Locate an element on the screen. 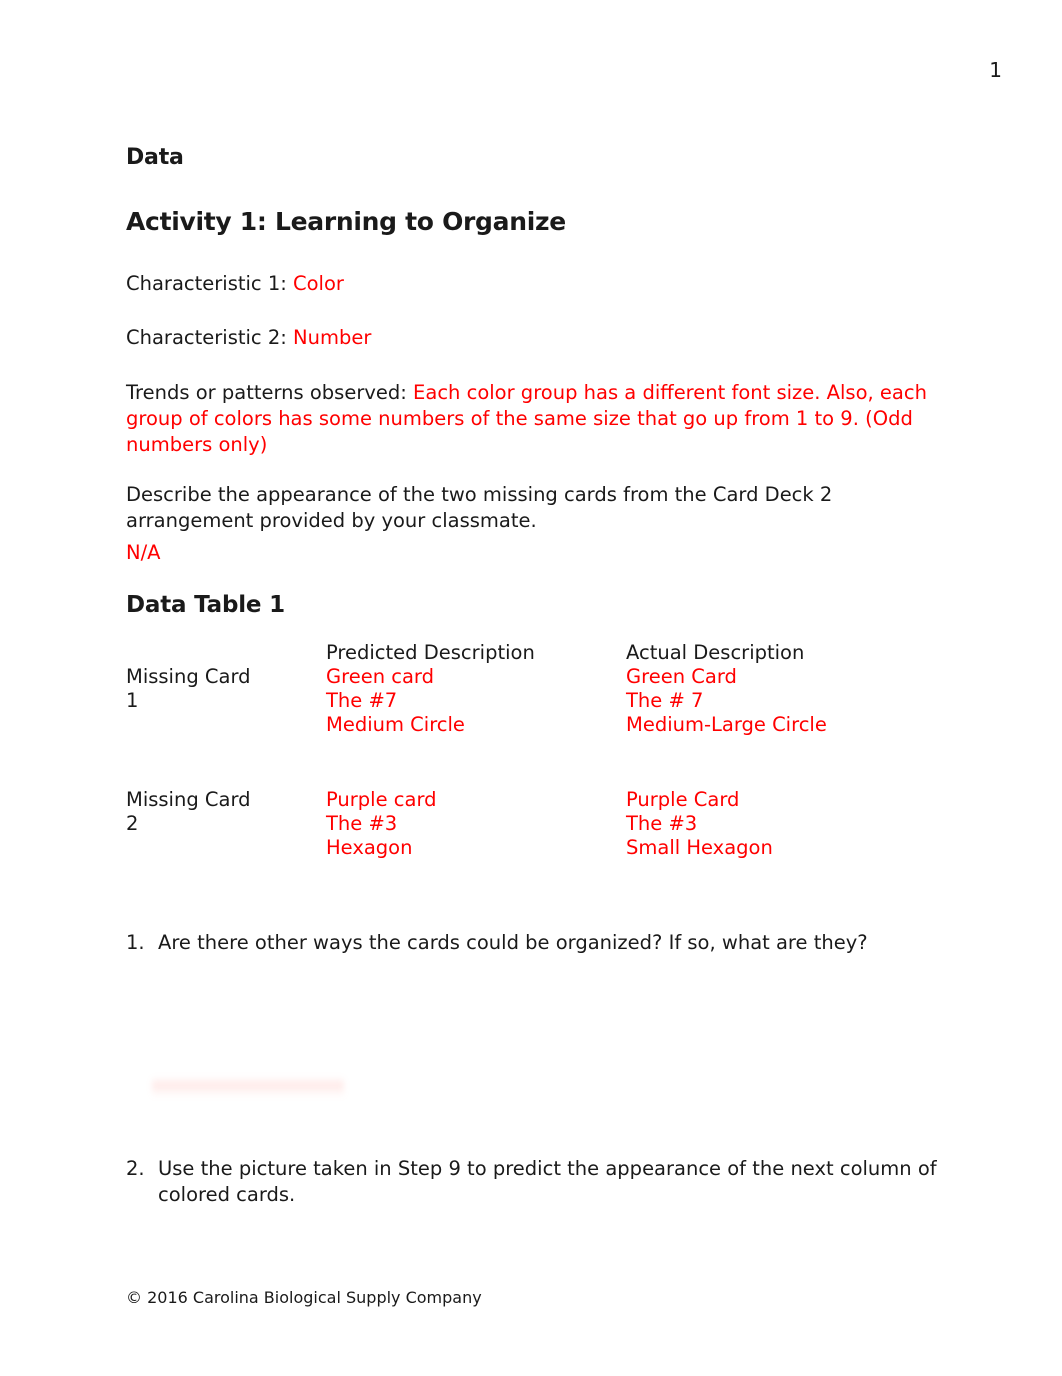  section-heading-data: Data is located at coordinates (155, 157).